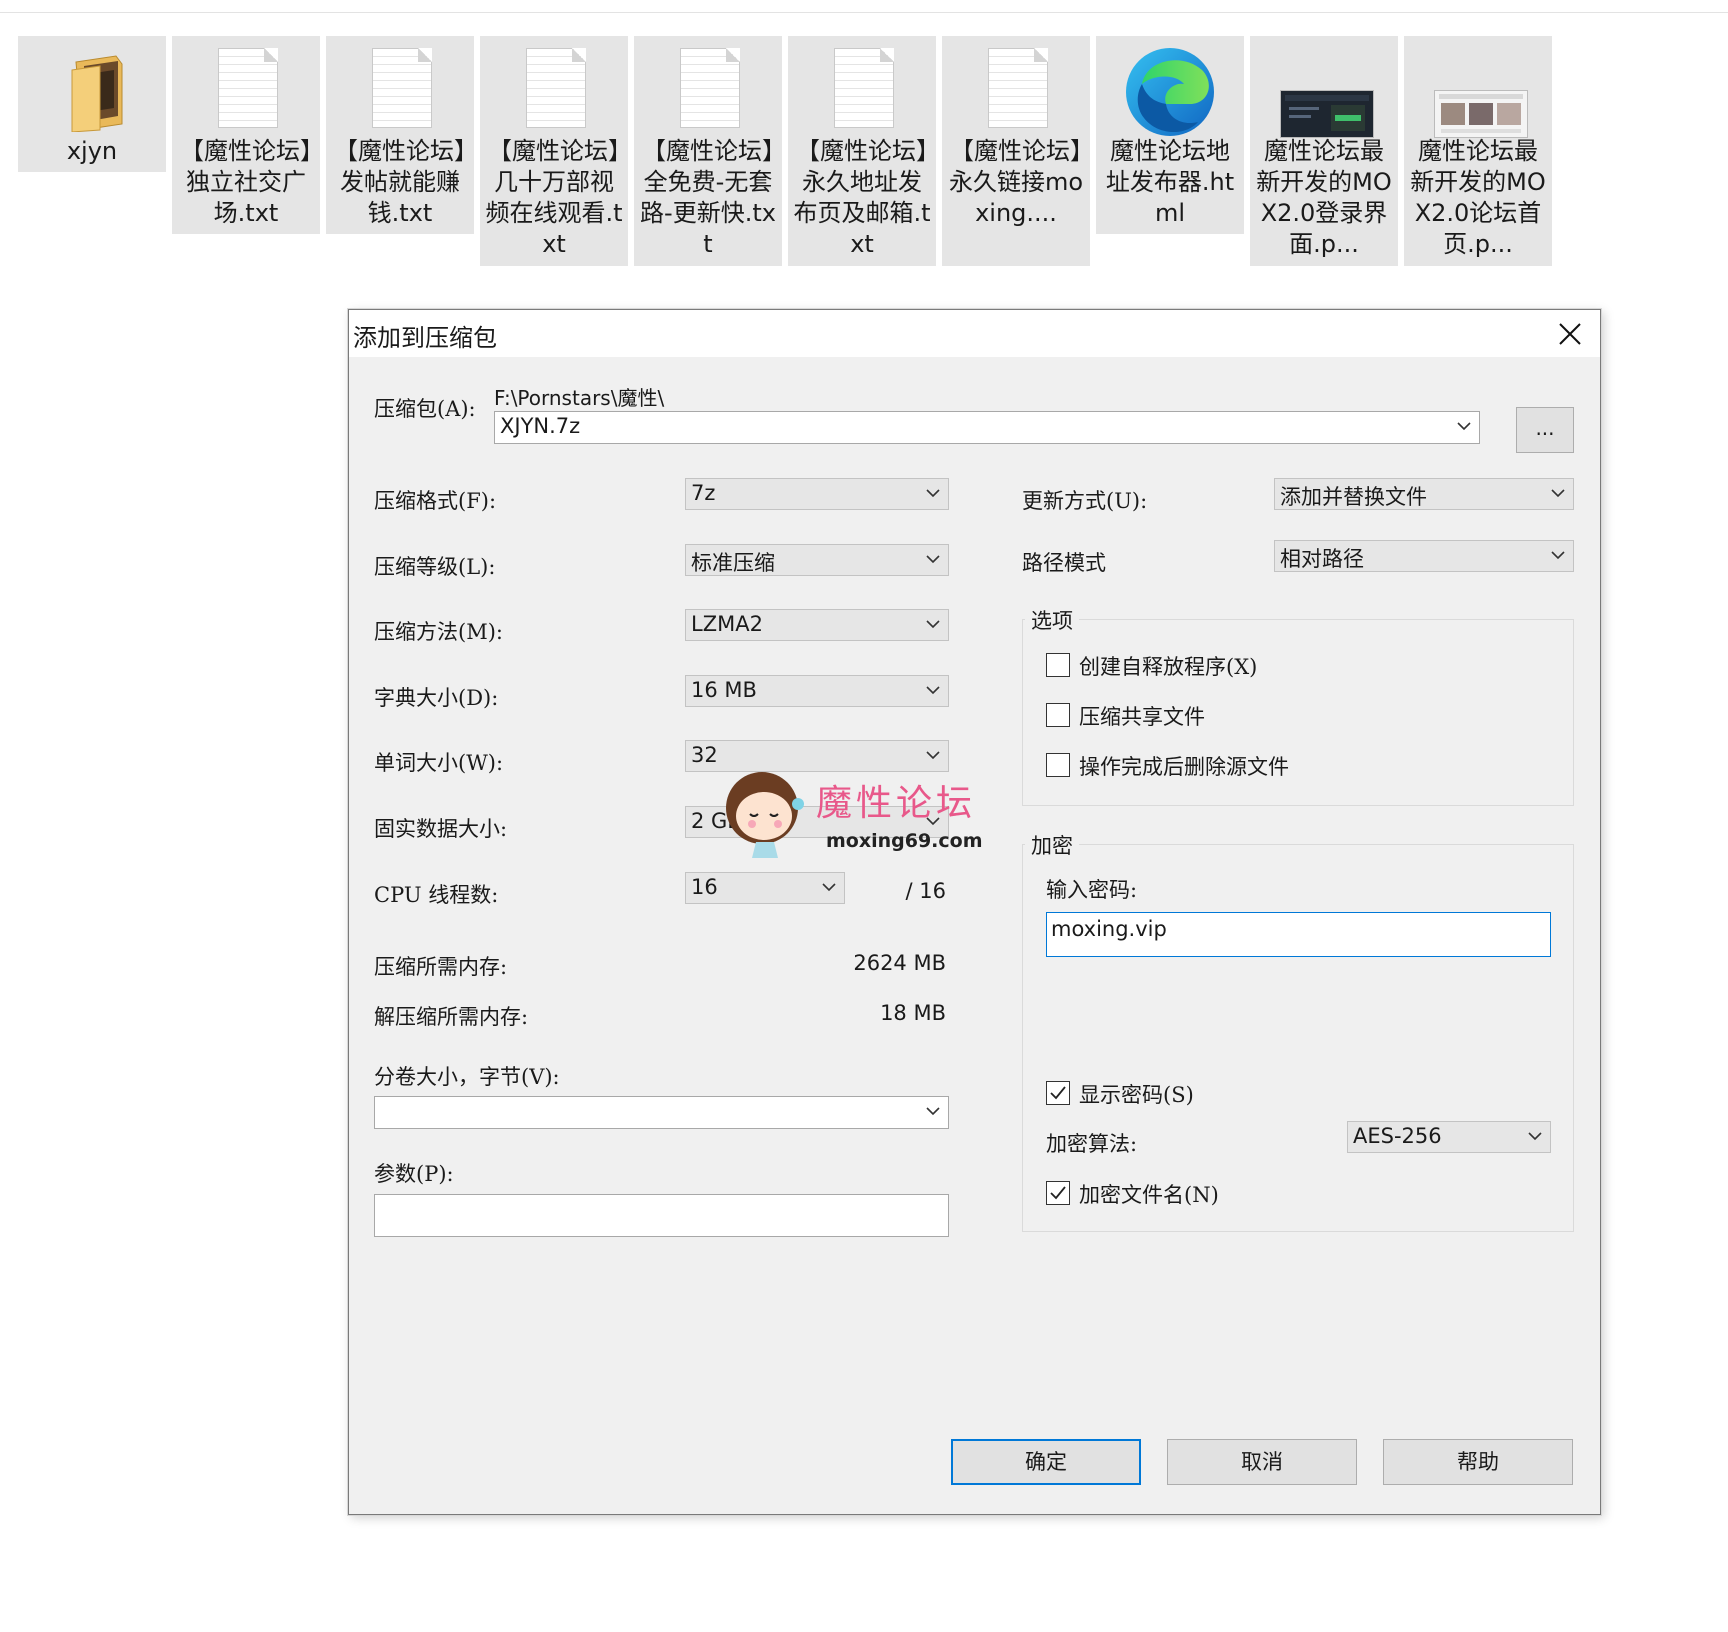 This screenshot has height=1632, width=1728. What do you see at coordinates (765, 815) in the screenshot?
I see `watermark-mascot-icon` at bounding box center [765, 815].